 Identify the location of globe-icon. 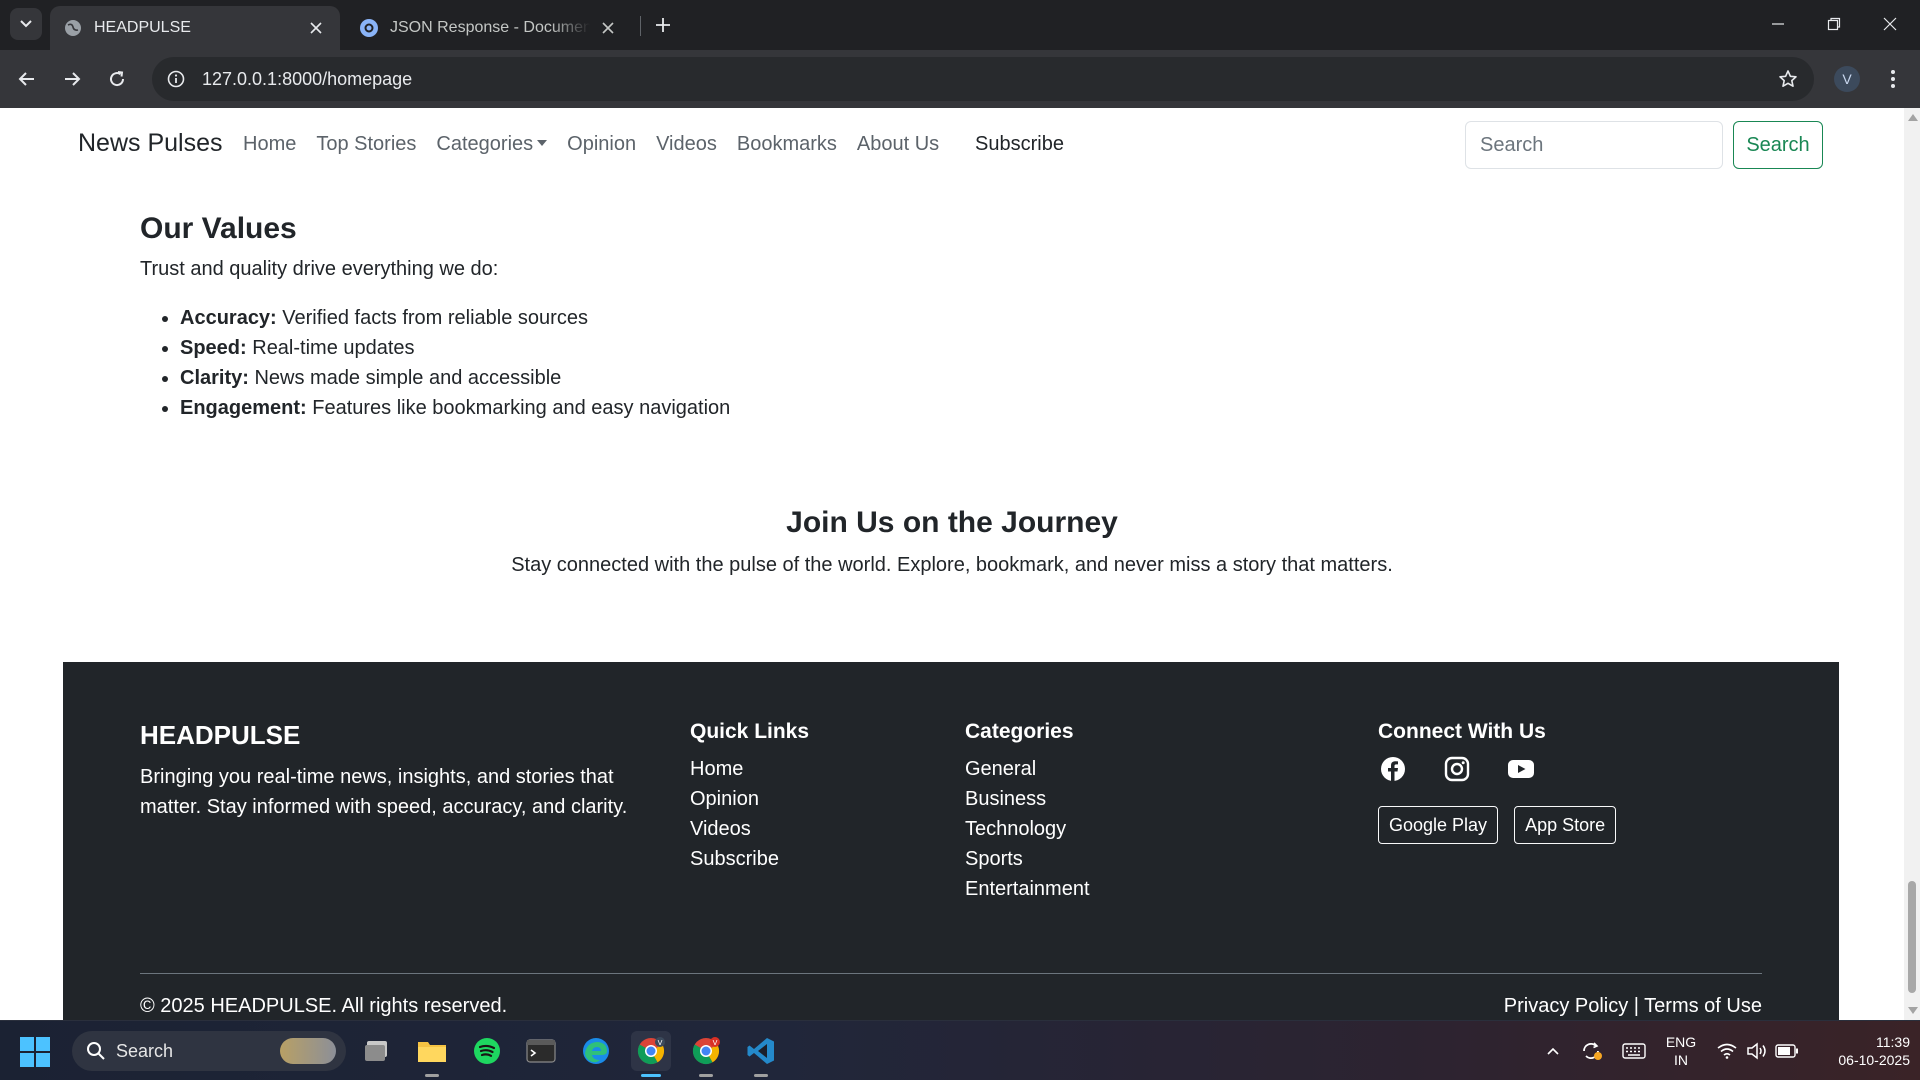
(73, 28).